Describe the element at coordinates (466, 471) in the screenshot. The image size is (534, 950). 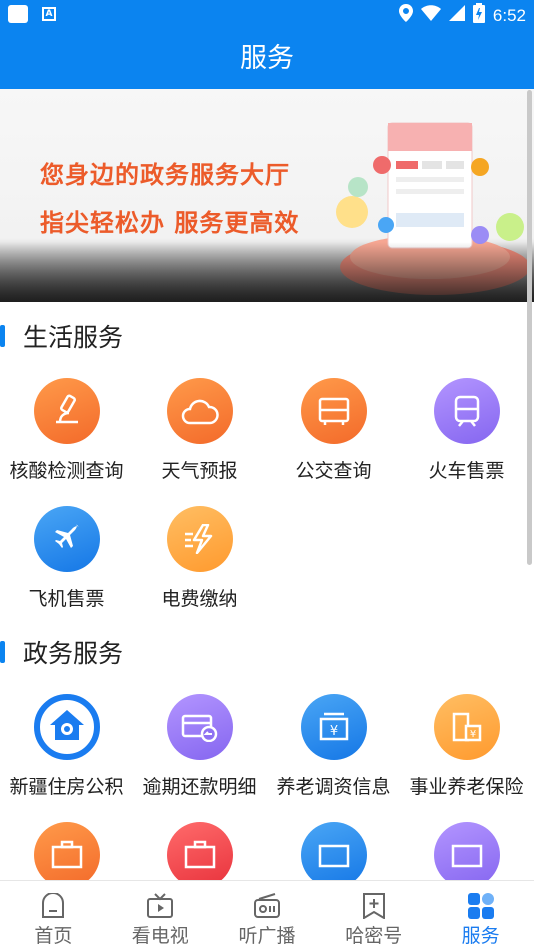
I see `service-label: 火车售票` at that location.